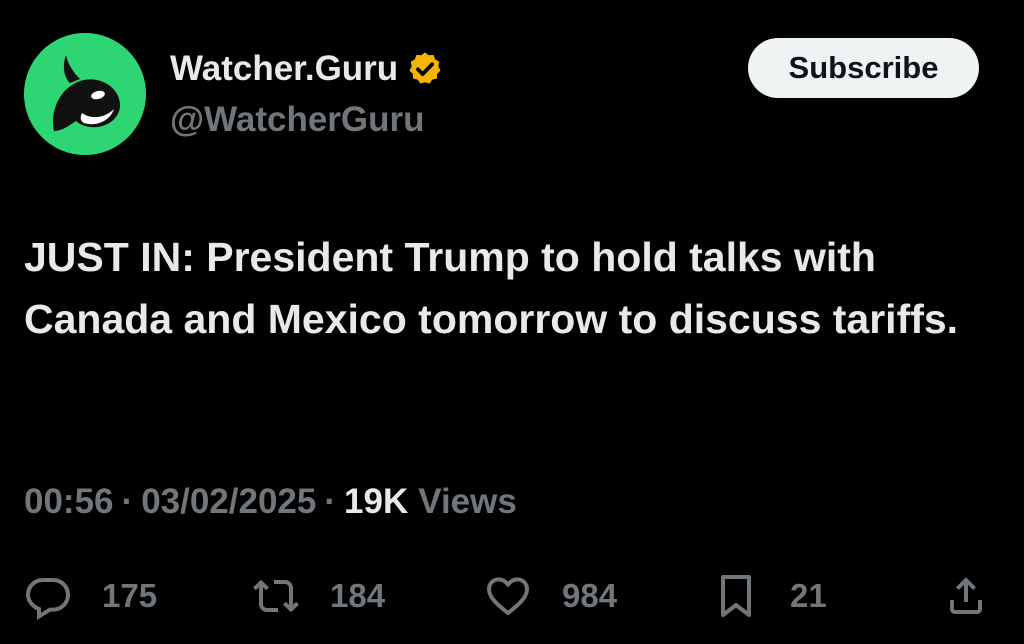 This screenshot has height=644, width=1024. What do you see at coordinates (769, 596) in the screenshot?
I see `bookmark-button: 21` at bounding box center [769, 596].